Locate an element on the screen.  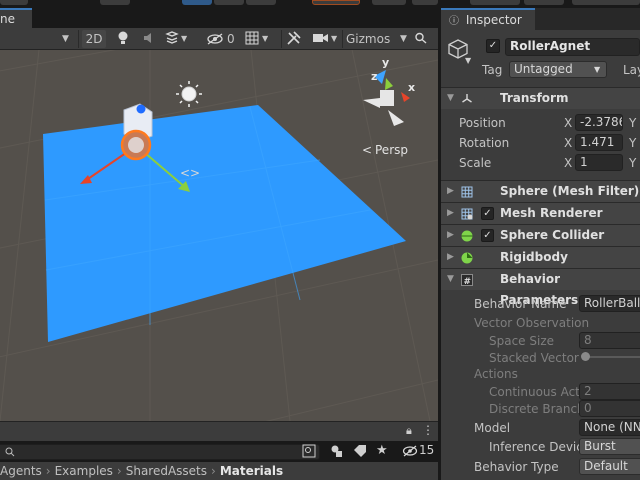
camera-icon is located at coordinates (320, 38).